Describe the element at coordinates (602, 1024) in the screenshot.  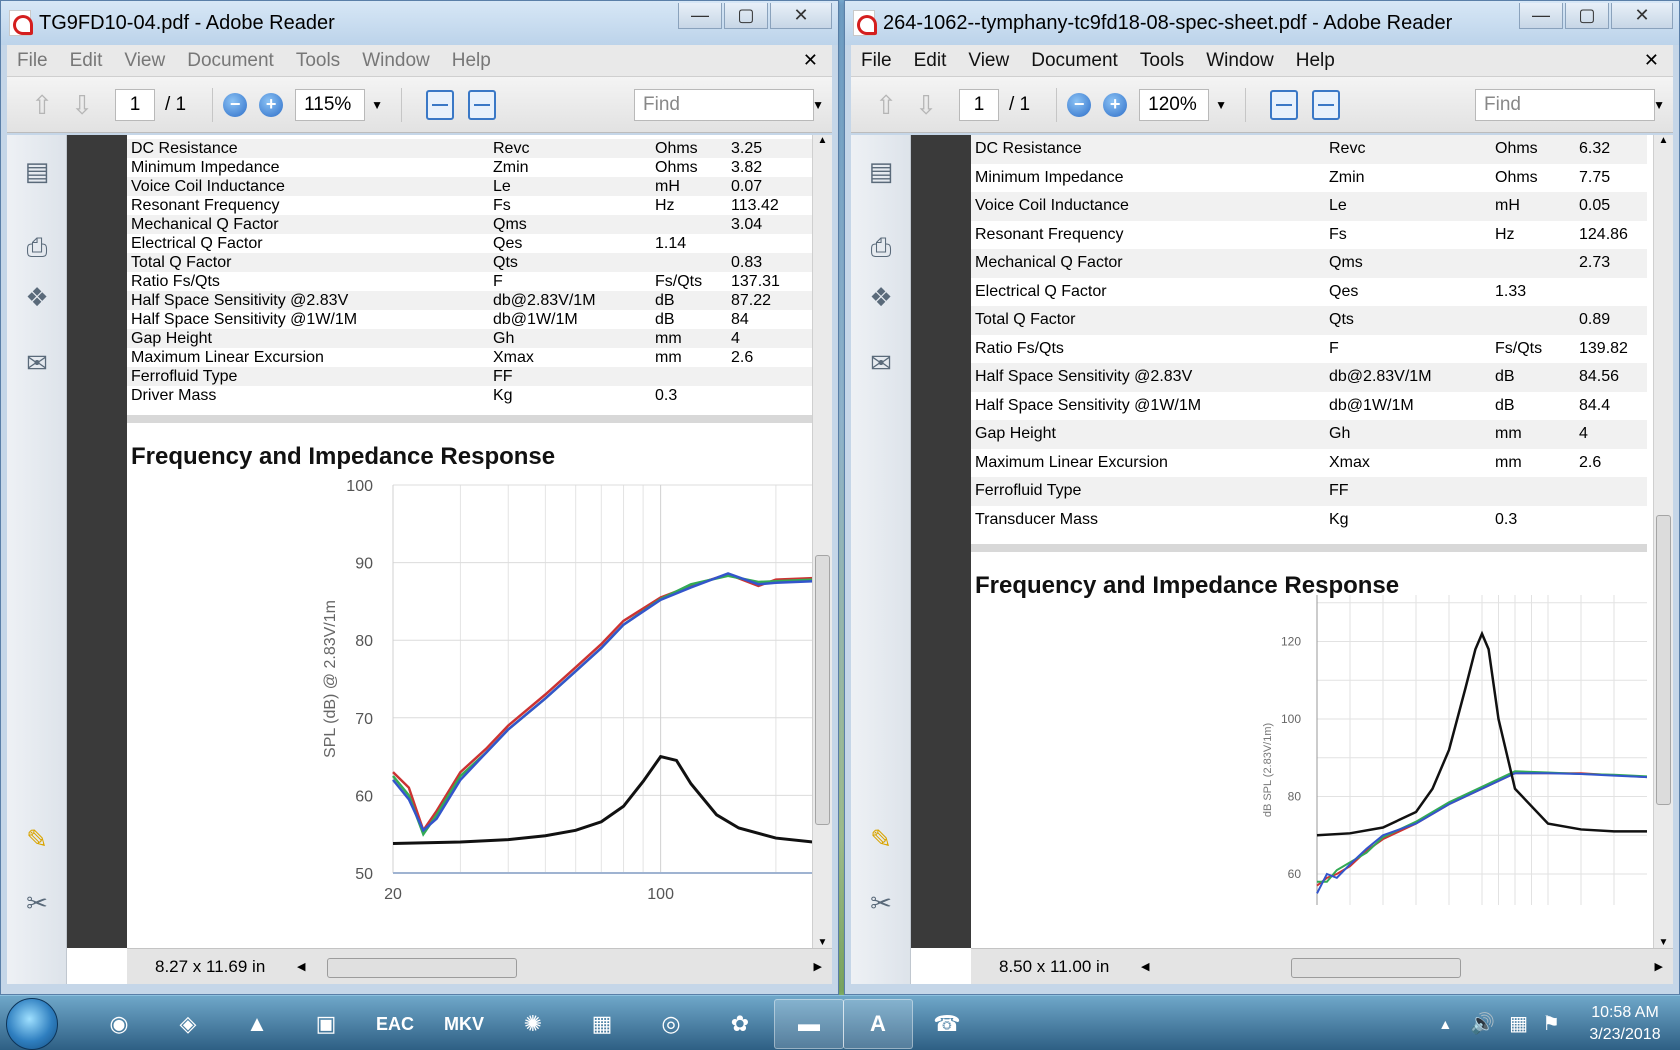
I see `calculator-icon: ▦` at that location.